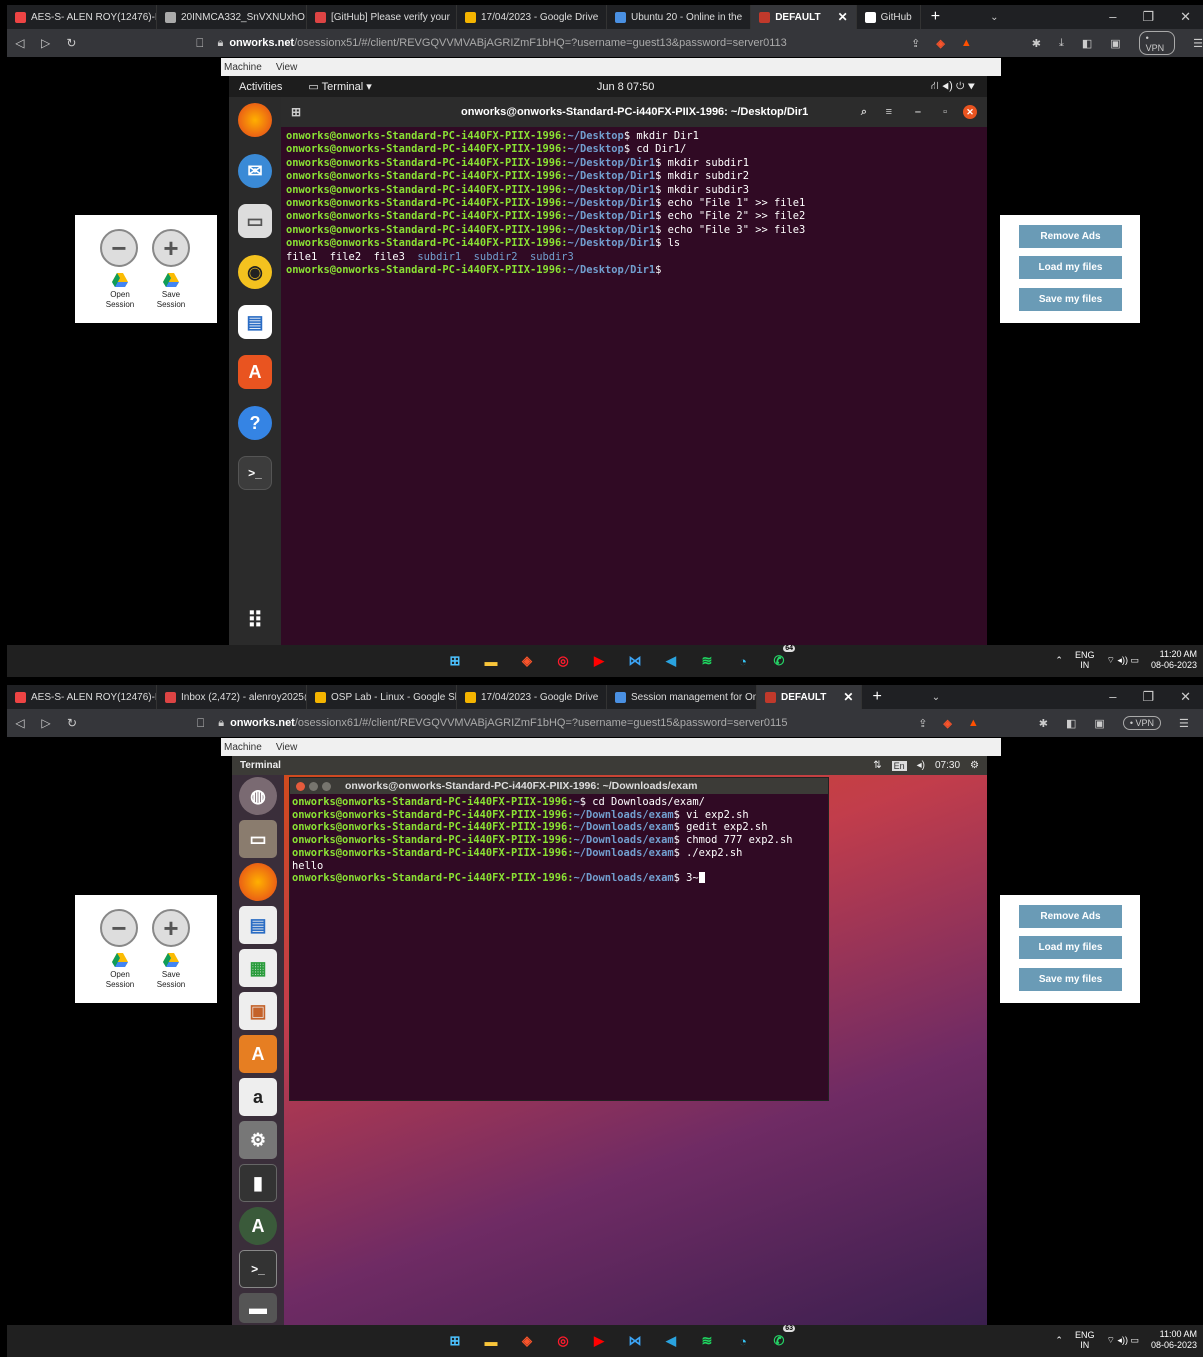  What do you see at coordinates (679, 17) in the screenshot?
I see `browser-tab: Ubuntu 20 - Online in the` at bounding box center [679, 17].